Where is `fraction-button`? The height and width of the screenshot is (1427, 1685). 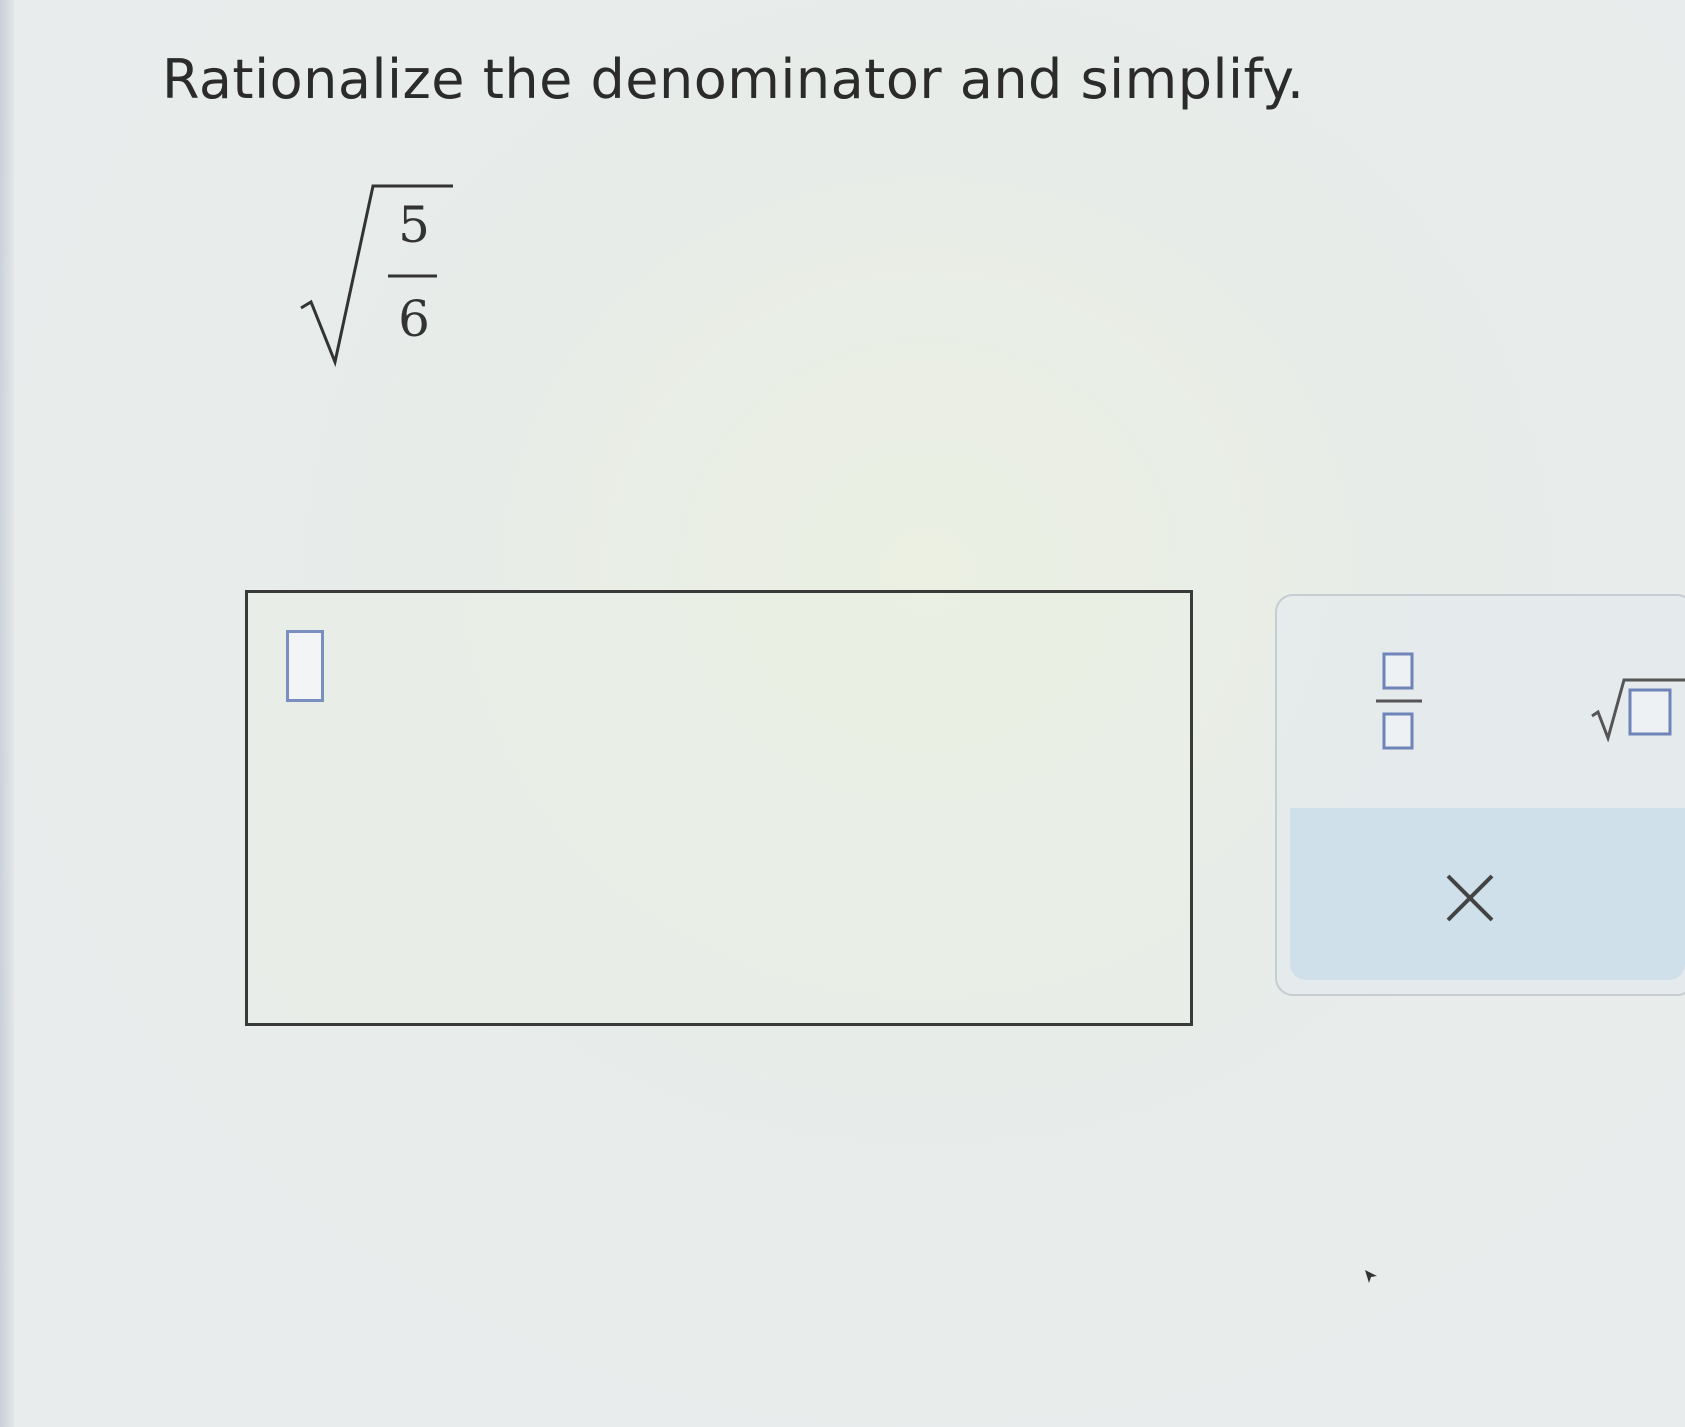 fraction-button is located at coordinates (1399, 703).